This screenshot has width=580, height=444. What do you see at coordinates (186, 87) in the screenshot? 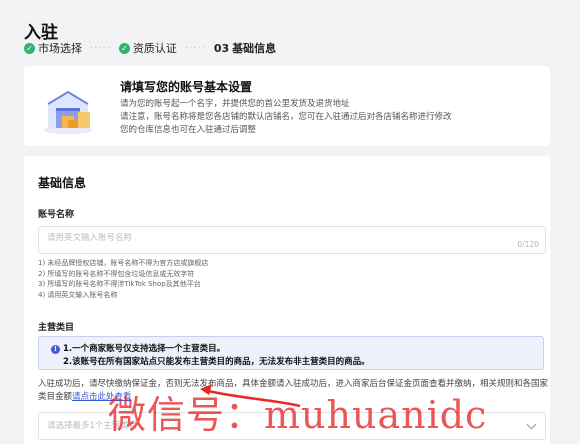
I see `intro-title: 请填写您的账号基本设置` at bounding box center [186, 87].